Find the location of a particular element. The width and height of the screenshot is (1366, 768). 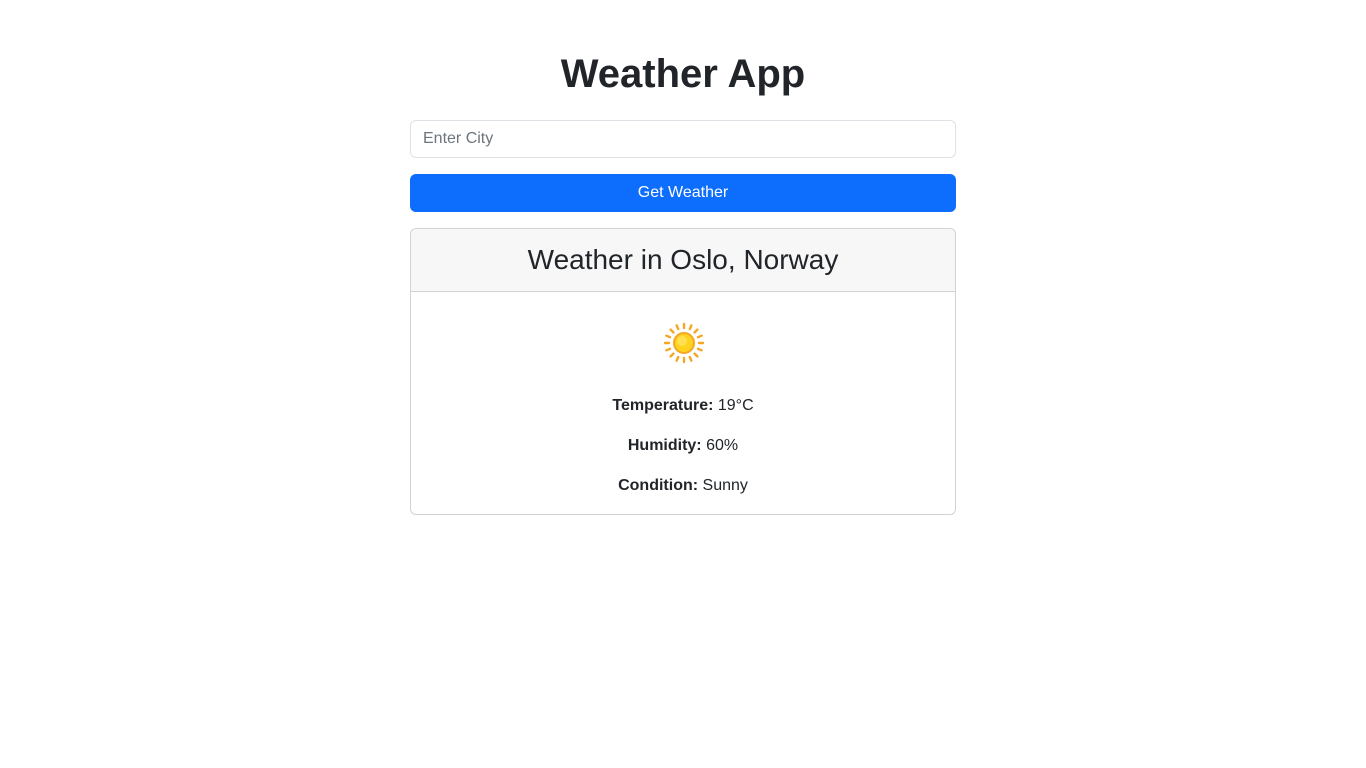

weather-heading: Weather in Oslo, Norway is located at coordinates (683, 259).